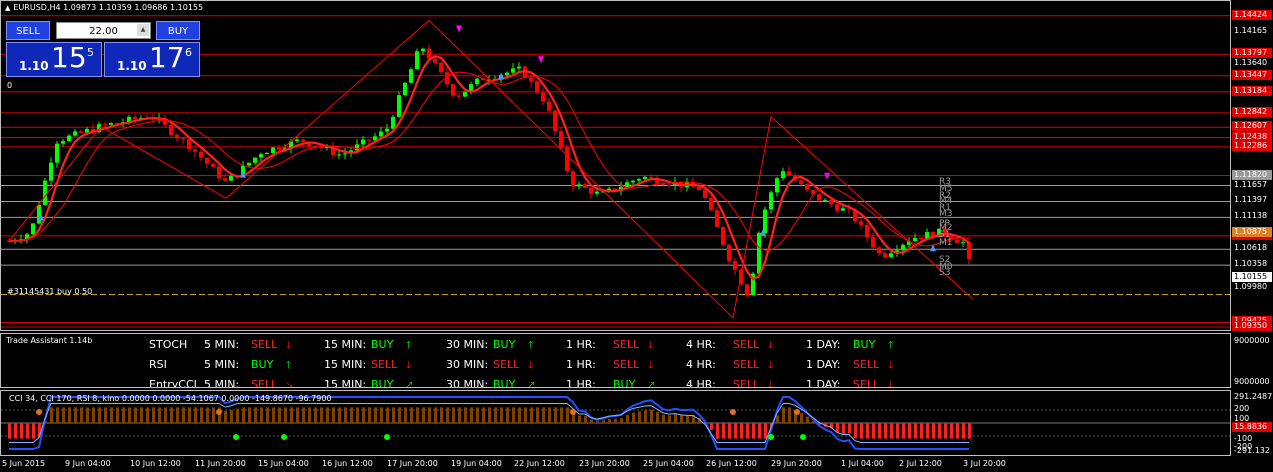 The image size is (1273, 472). I want to click on price-axis-label: 1.09980, so click(1251, 287).